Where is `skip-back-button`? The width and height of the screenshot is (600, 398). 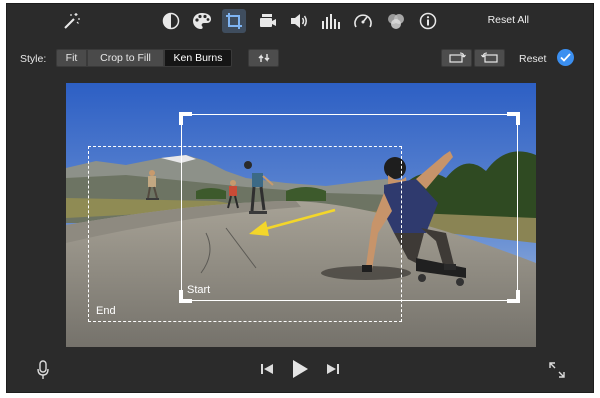
skip-back-button is located at coordinates (267, 369).